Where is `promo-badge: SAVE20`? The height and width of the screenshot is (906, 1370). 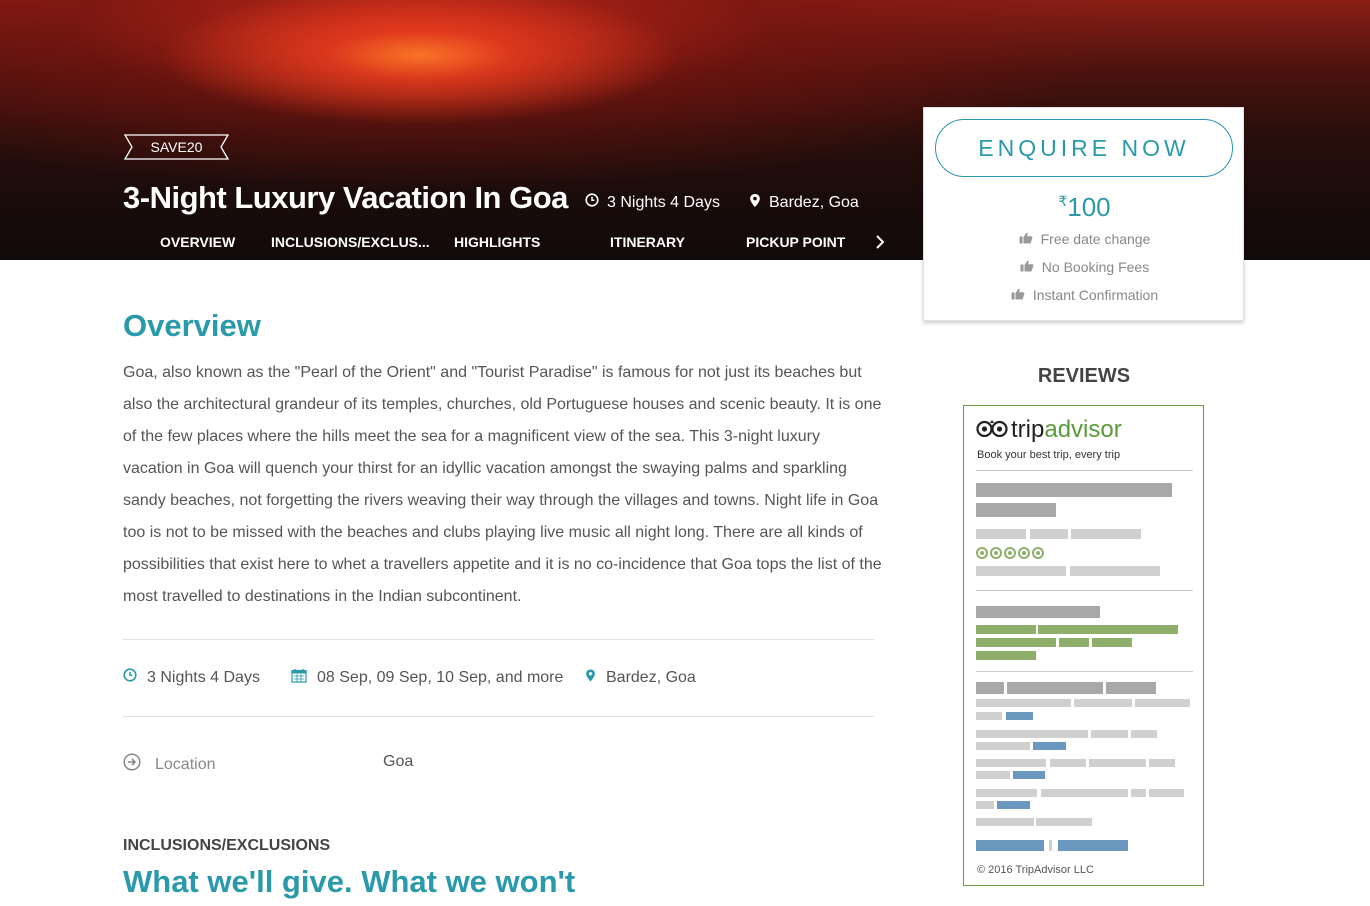
promo-badge: SAVE20 is located at coordinates (176, 147).